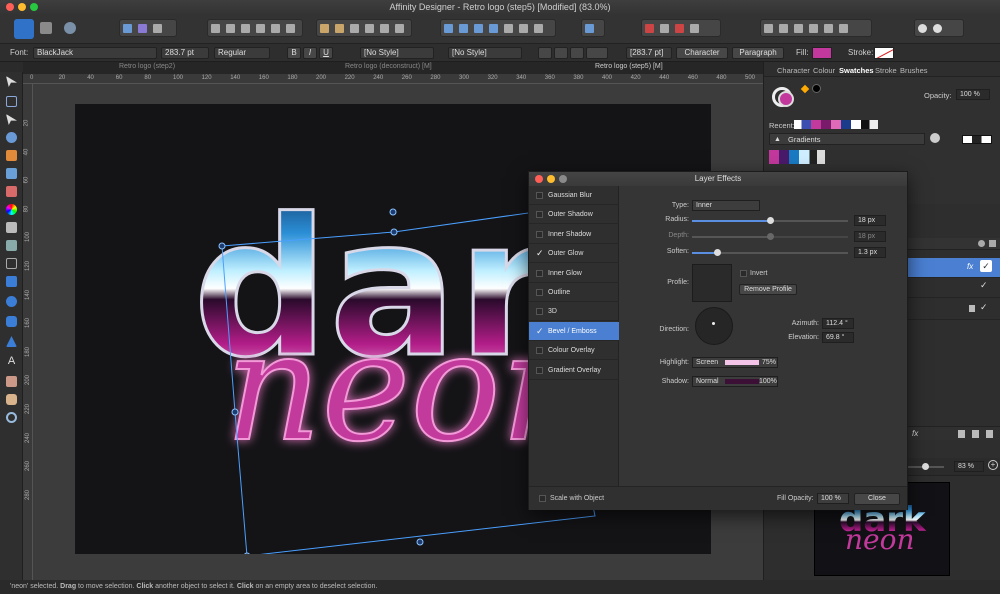  What do you see at coordinates (574, 273) in the screenshot?
I see `effect-item: Inner Glow` at bounding box center [574, 273].